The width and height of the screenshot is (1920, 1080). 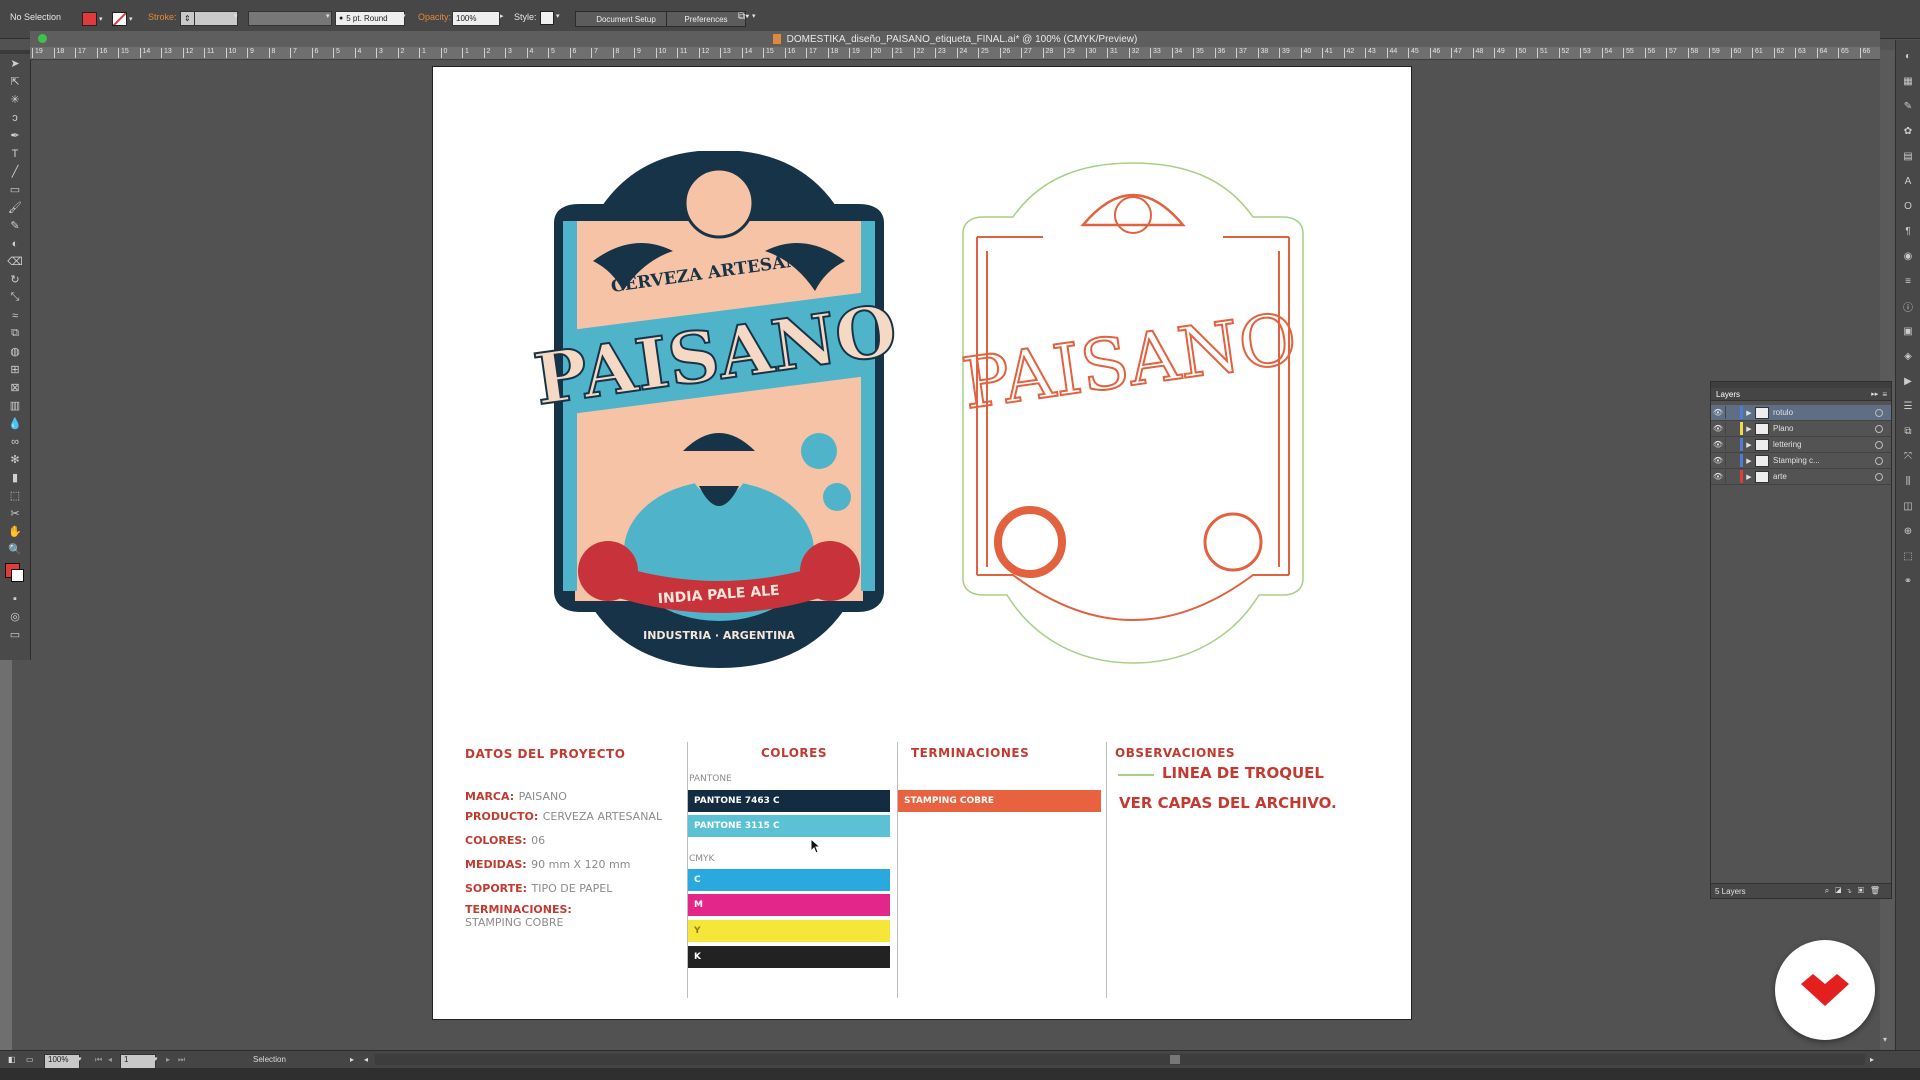 I want to click on style-swatch, so click(x=547, y=18).